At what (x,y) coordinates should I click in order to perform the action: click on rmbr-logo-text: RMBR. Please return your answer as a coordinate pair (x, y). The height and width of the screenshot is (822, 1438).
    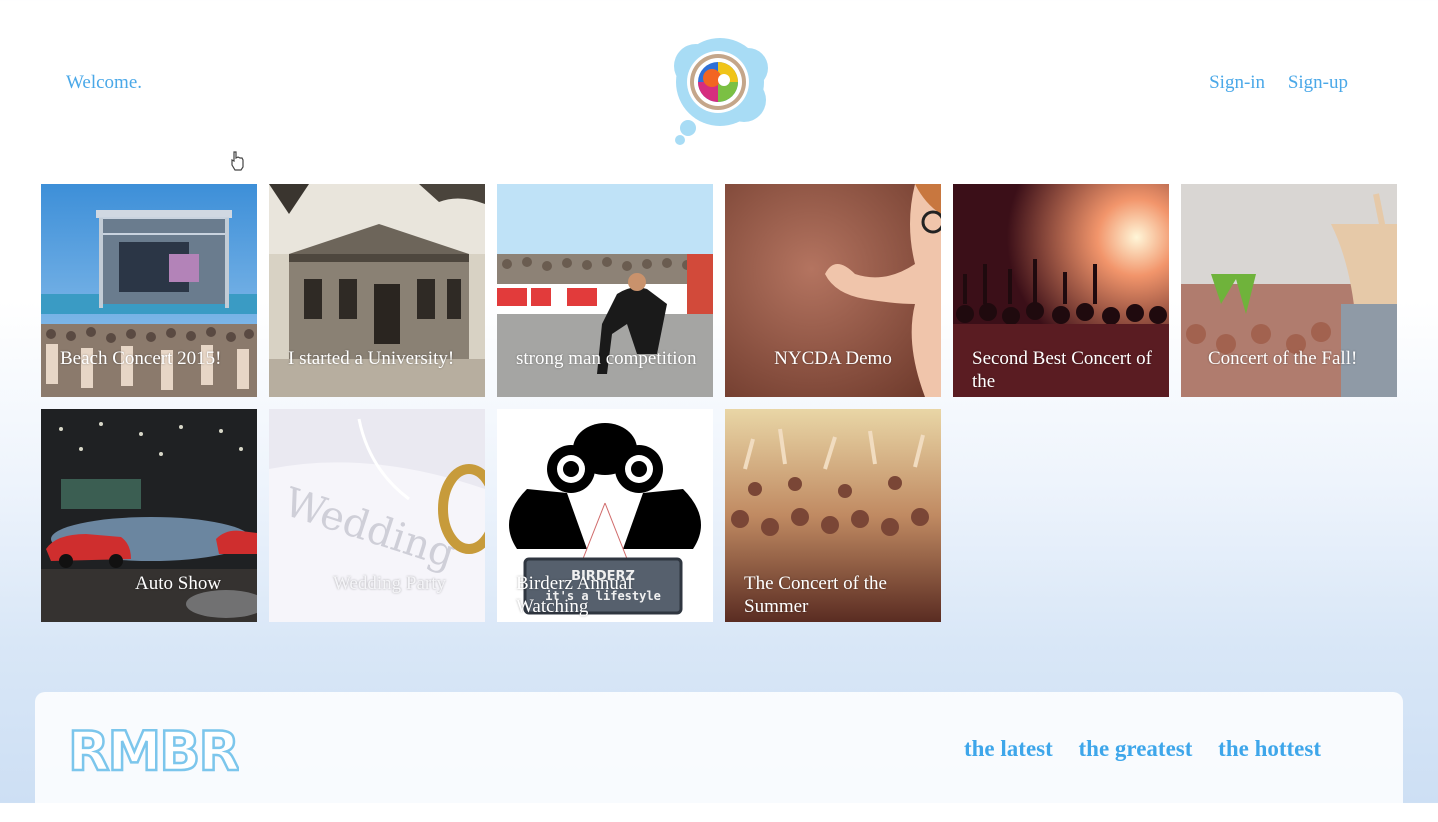
    Looking at the image, I should click on (153, 751).